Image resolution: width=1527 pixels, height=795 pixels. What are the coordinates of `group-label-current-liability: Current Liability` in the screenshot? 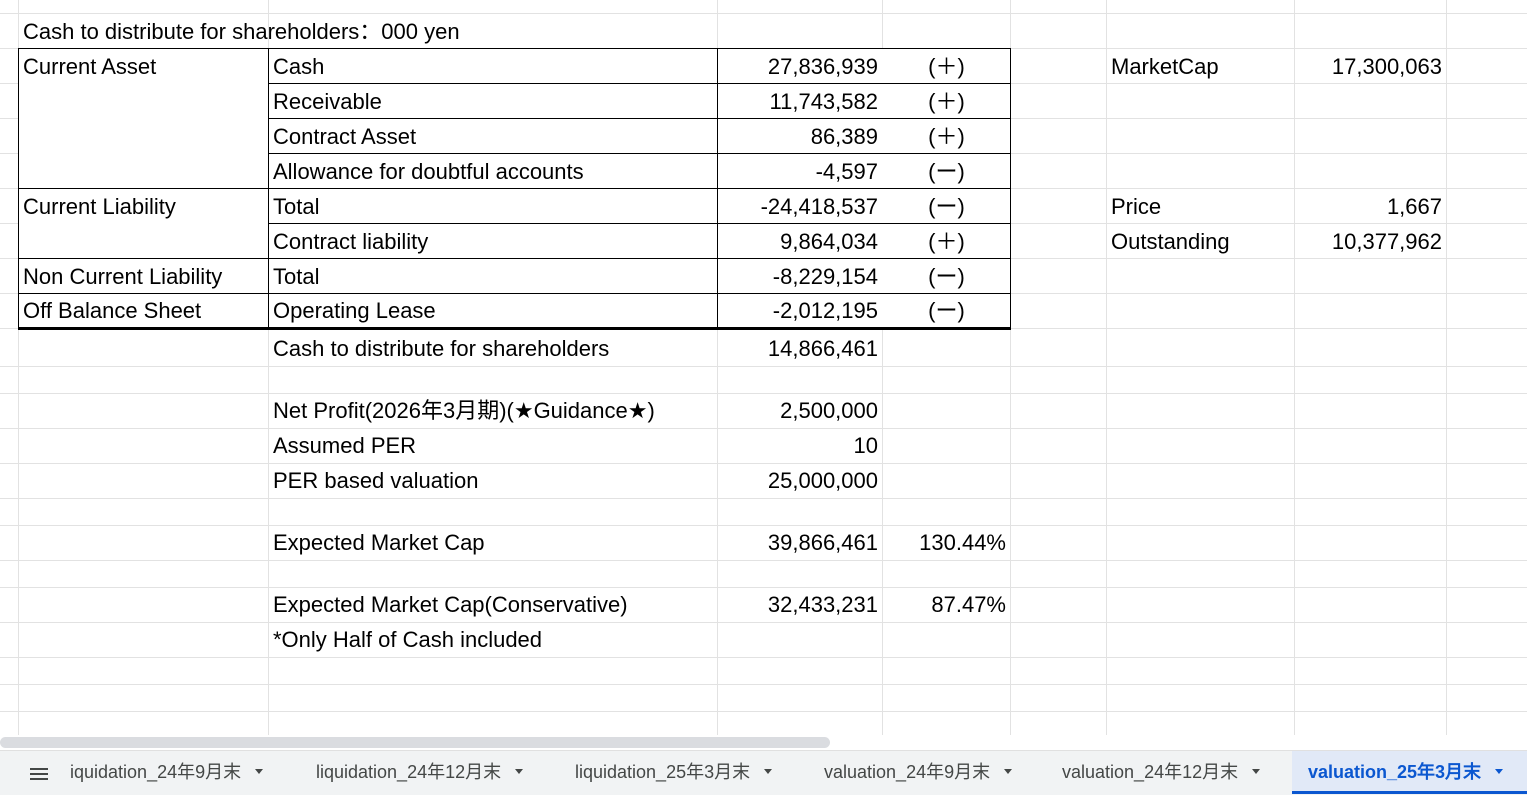 It's located at (99, 206).